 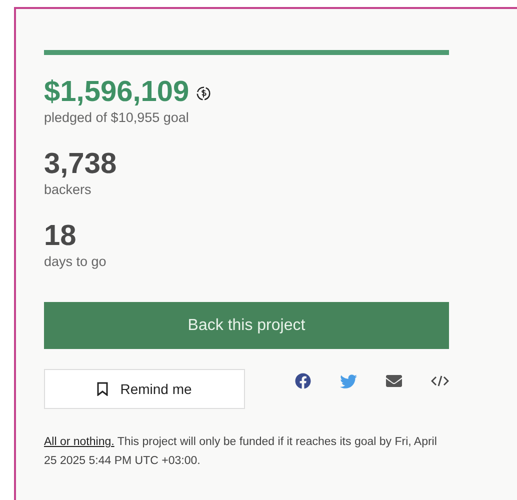 I want to click on all-or-nothing-link: All or nothing., so click(x=79, y=442).